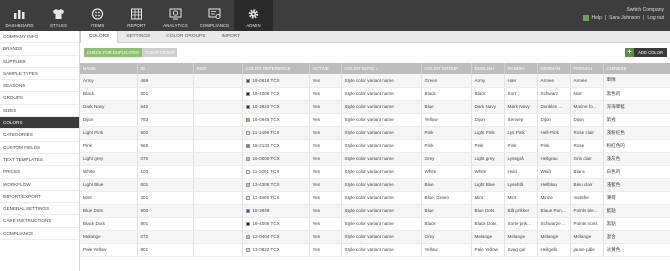 The width and height of the screenshot is (670, 271). Describe the element at coordinates (39, 234) in the screenshot. I see `sidebar-item-compliance: COMPLIANCE` at that location.